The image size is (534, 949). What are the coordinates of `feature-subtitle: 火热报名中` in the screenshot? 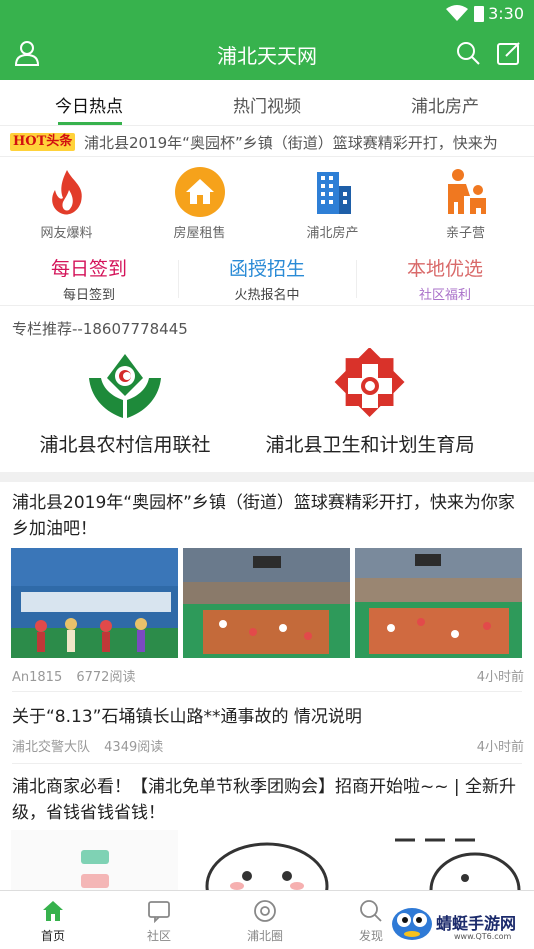 It's located at (267, 295).